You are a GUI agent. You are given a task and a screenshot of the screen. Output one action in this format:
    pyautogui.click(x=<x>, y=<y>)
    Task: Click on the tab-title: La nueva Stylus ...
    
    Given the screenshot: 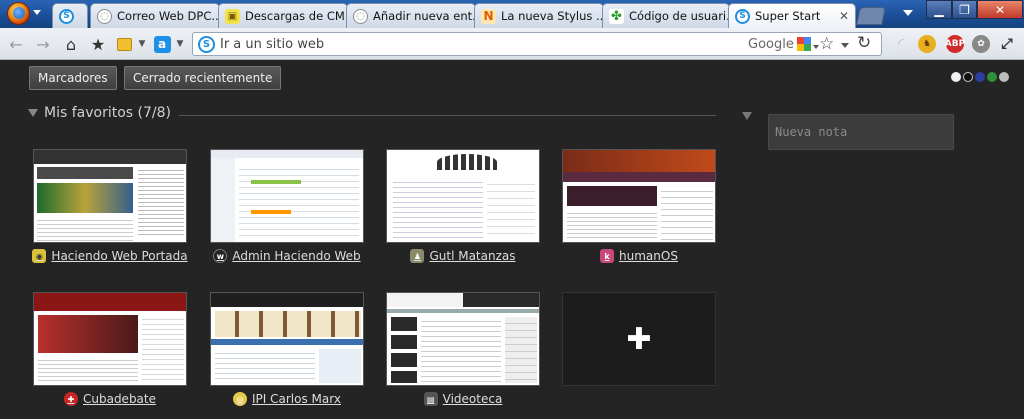 What is the action you would take?
    pyautogui.click(x=552, y=16)
    